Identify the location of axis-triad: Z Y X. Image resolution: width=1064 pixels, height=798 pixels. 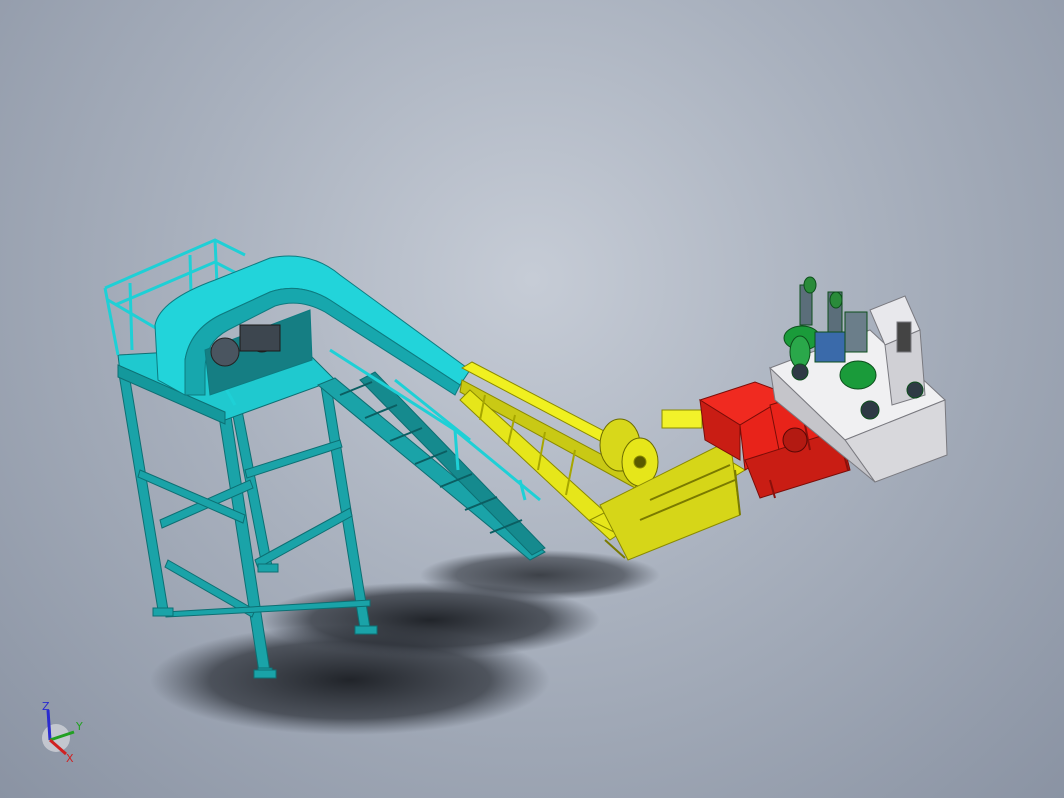
(62, 732).